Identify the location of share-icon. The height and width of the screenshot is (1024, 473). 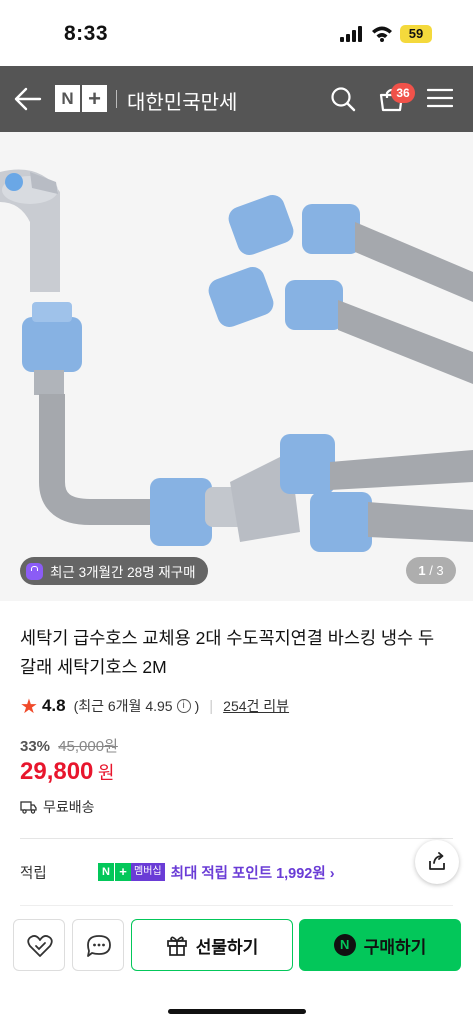
(437, 861).